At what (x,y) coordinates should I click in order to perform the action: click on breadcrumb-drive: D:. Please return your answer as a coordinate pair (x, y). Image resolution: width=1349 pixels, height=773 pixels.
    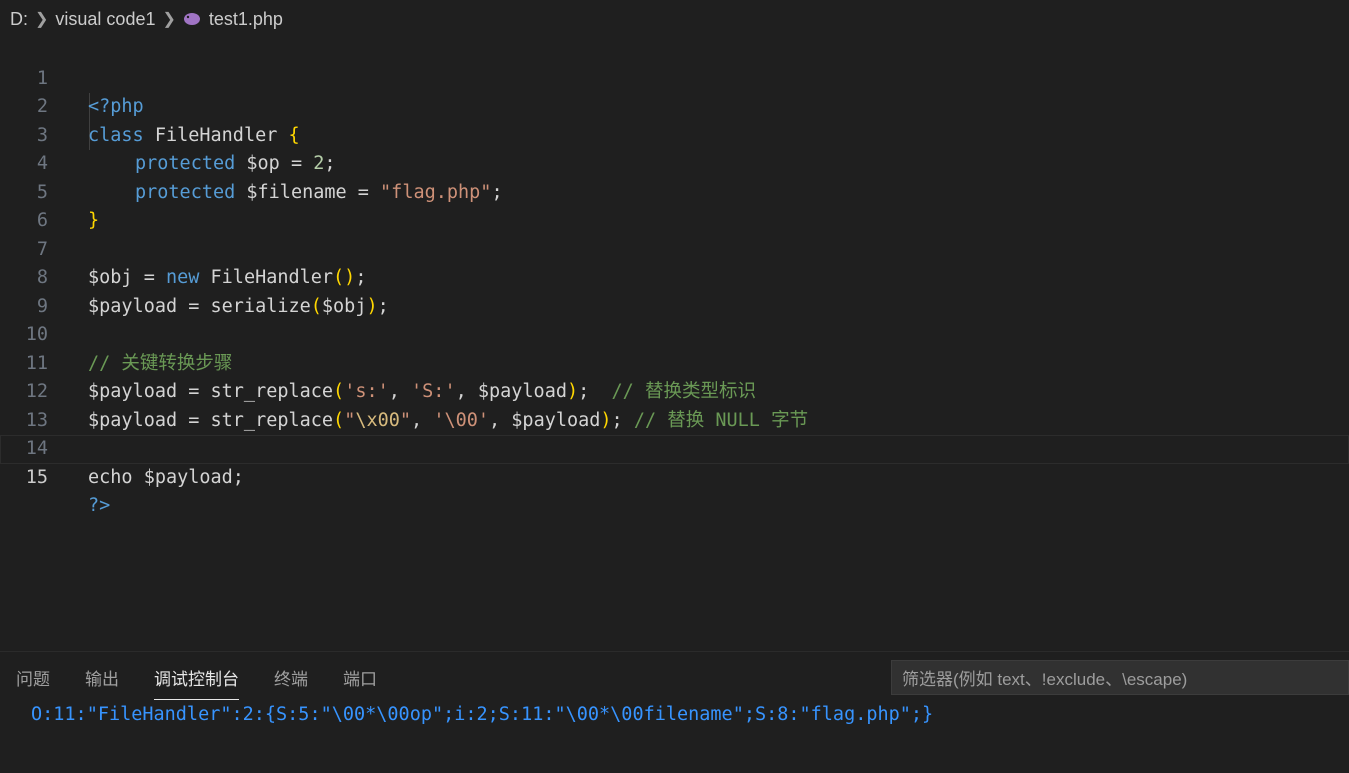
    Looking at the image, I should click on (19, 19).